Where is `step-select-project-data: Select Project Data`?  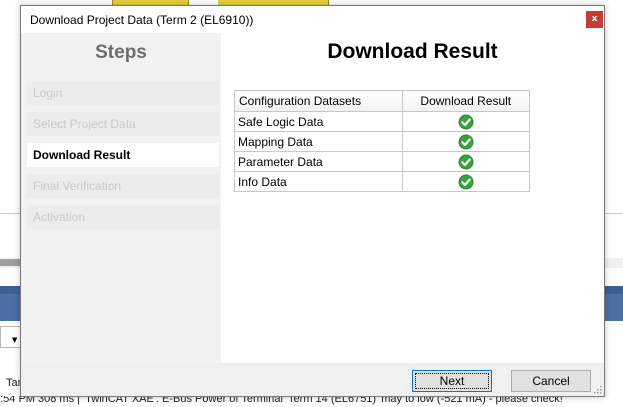 step-select-project-data: Select Project Data is located at coordinates (123, 124).